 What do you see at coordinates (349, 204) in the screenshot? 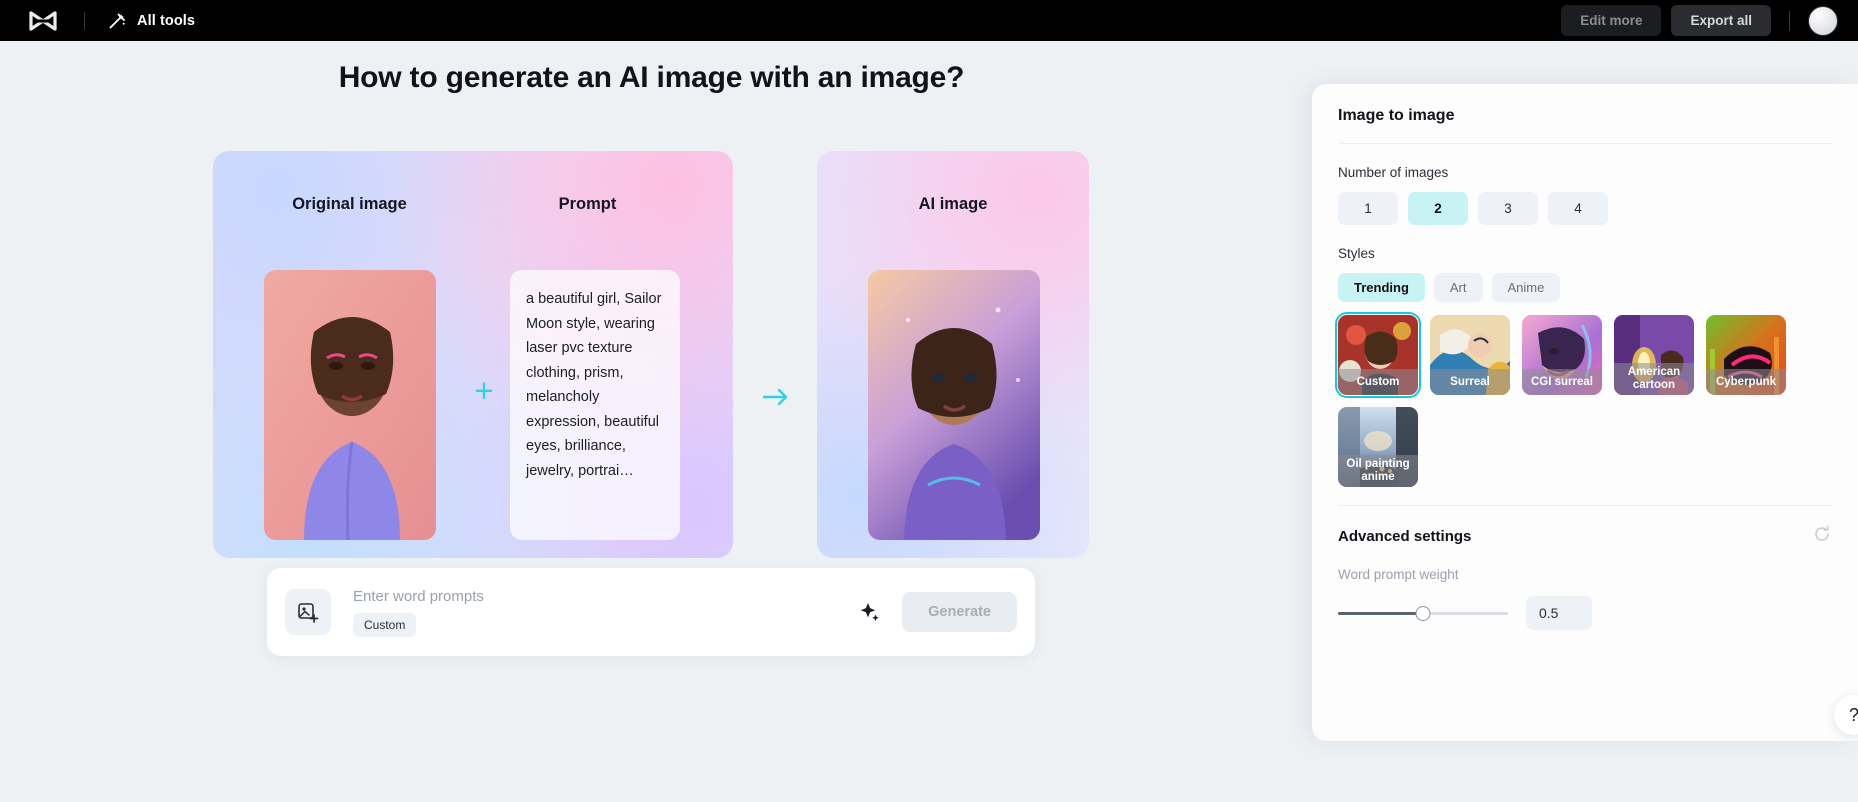
I see `original-image-title: Original image` at bounding box center [349, 204].